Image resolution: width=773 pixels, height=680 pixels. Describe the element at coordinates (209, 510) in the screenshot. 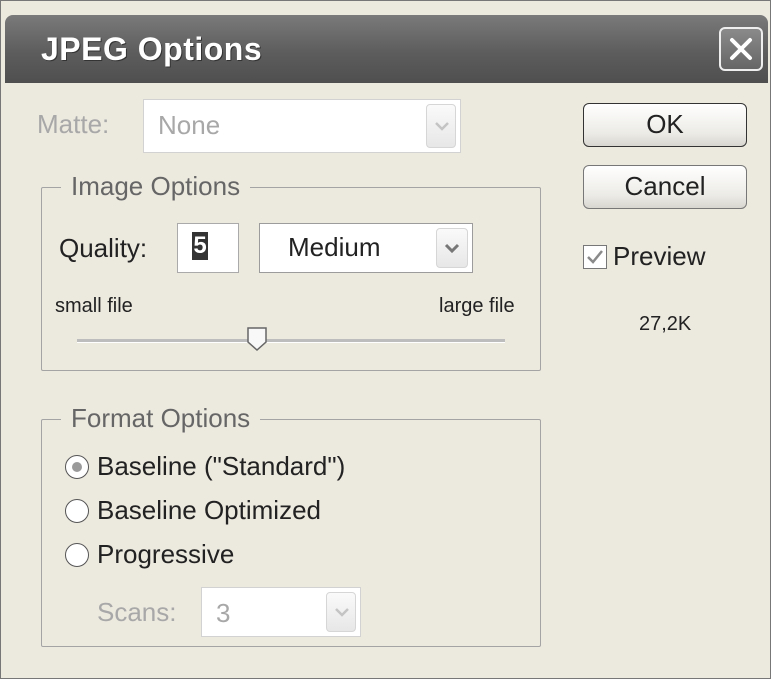

I see `radio-baseline-optimized-label: Baseline Optimized` at that location.